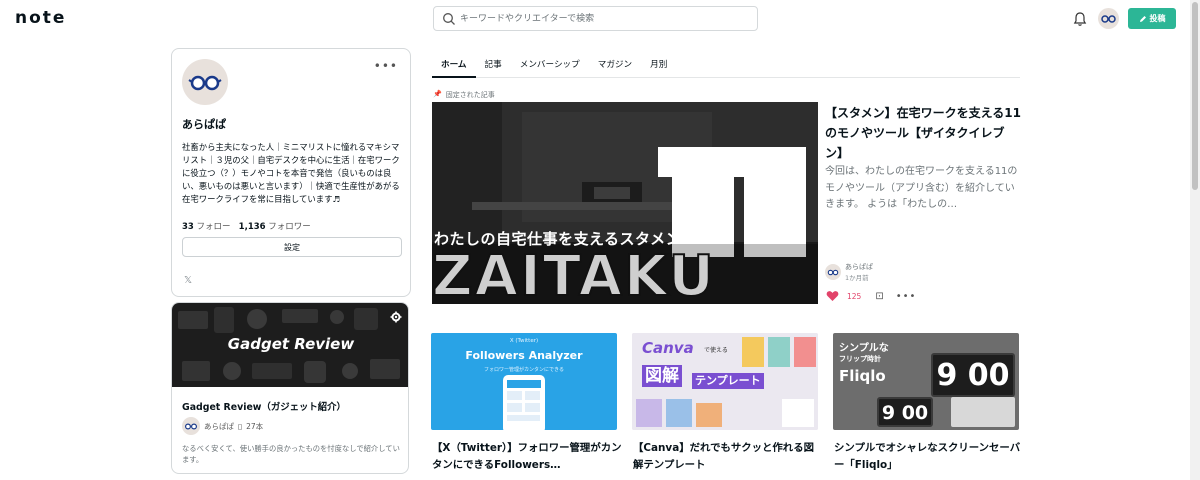  Describe the element at coordinates (289, 227) in the screenshot. I see `follower-label: フォロワー` at that location.